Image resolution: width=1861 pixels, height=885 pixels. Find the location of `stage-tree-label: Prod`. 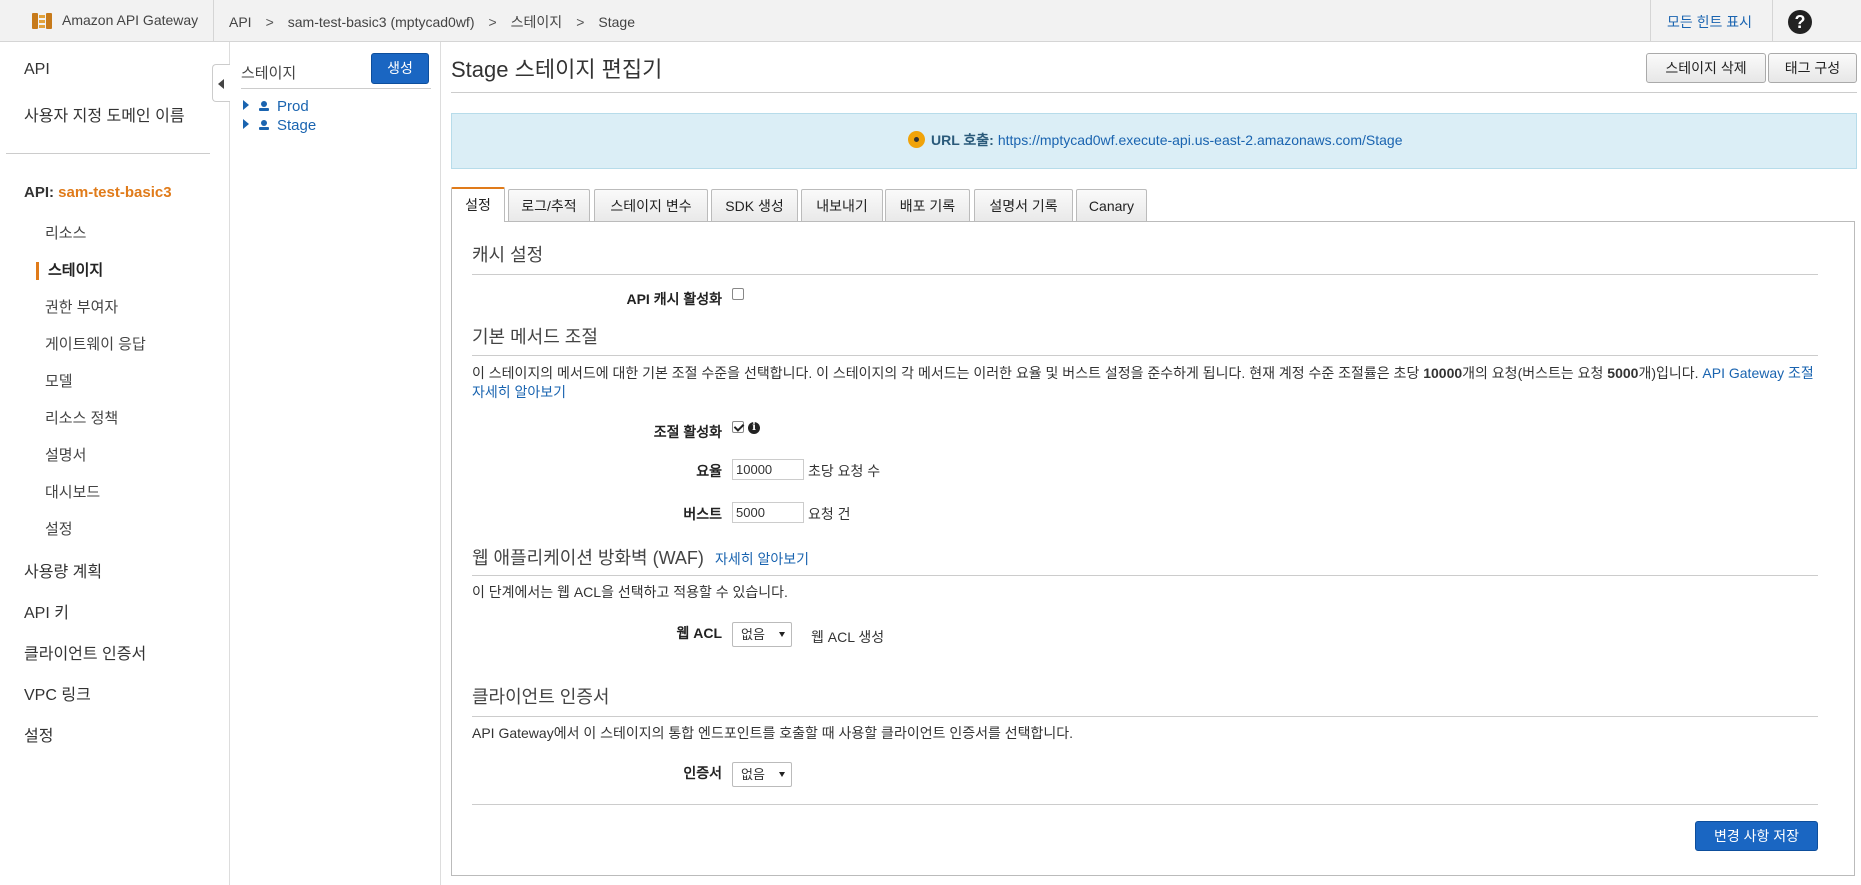

stage-tree-label: Prod is located at coordinates (293, 106).